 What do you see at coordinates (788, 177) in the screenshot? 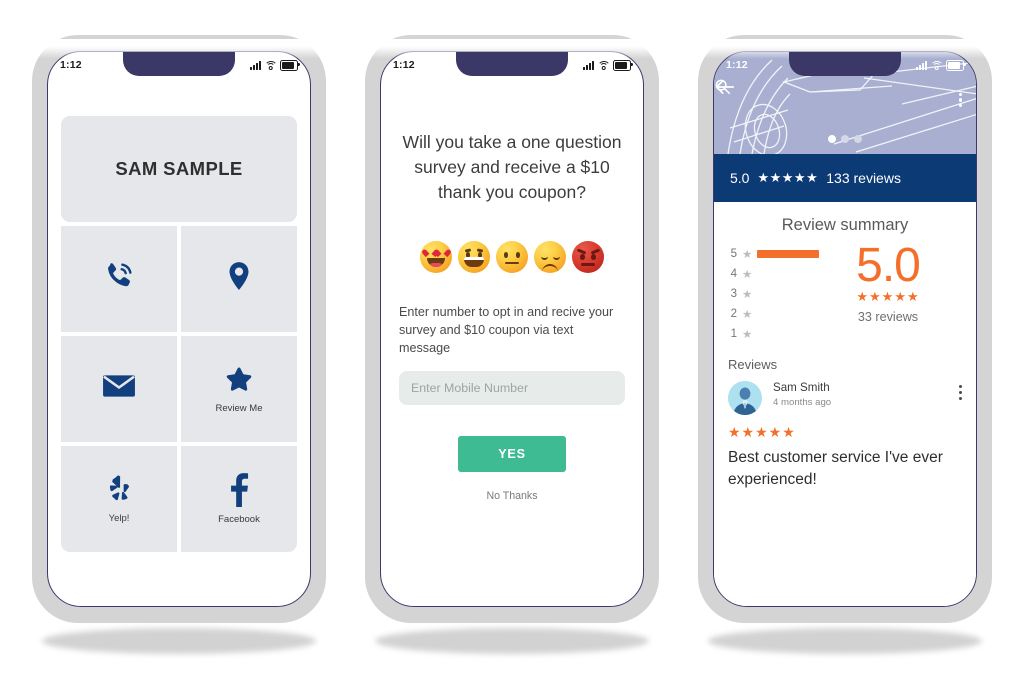
I see `band-stars: ★★★★★` at bounding box center [788, 177].